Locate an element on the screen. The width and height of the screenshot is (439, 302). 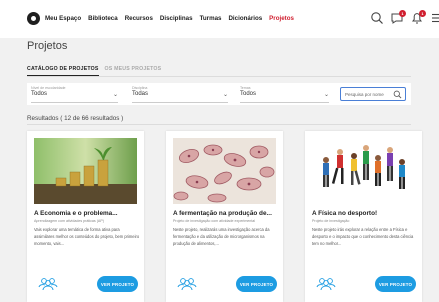
search-placeholder: Pesquisa por nome is located at coordinates (364, 94).